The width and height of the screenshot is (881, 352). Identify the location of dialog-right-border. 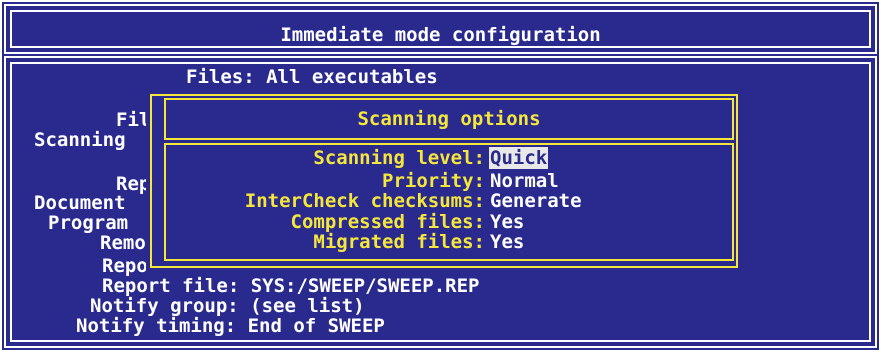
(737, 181).